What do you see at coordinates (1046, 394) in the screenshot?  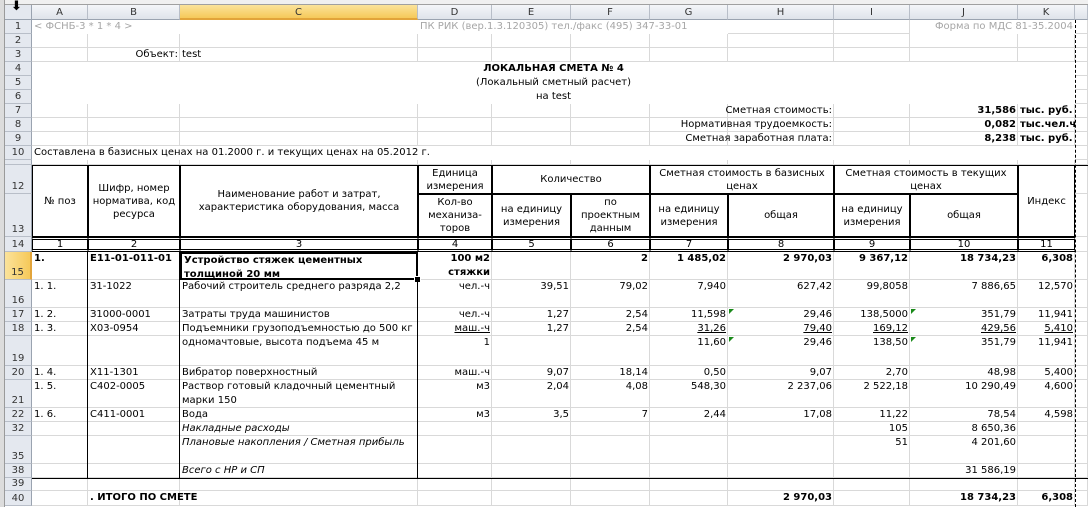 I see `cell-K21: 4,600` at bounding box center [1046, 394].